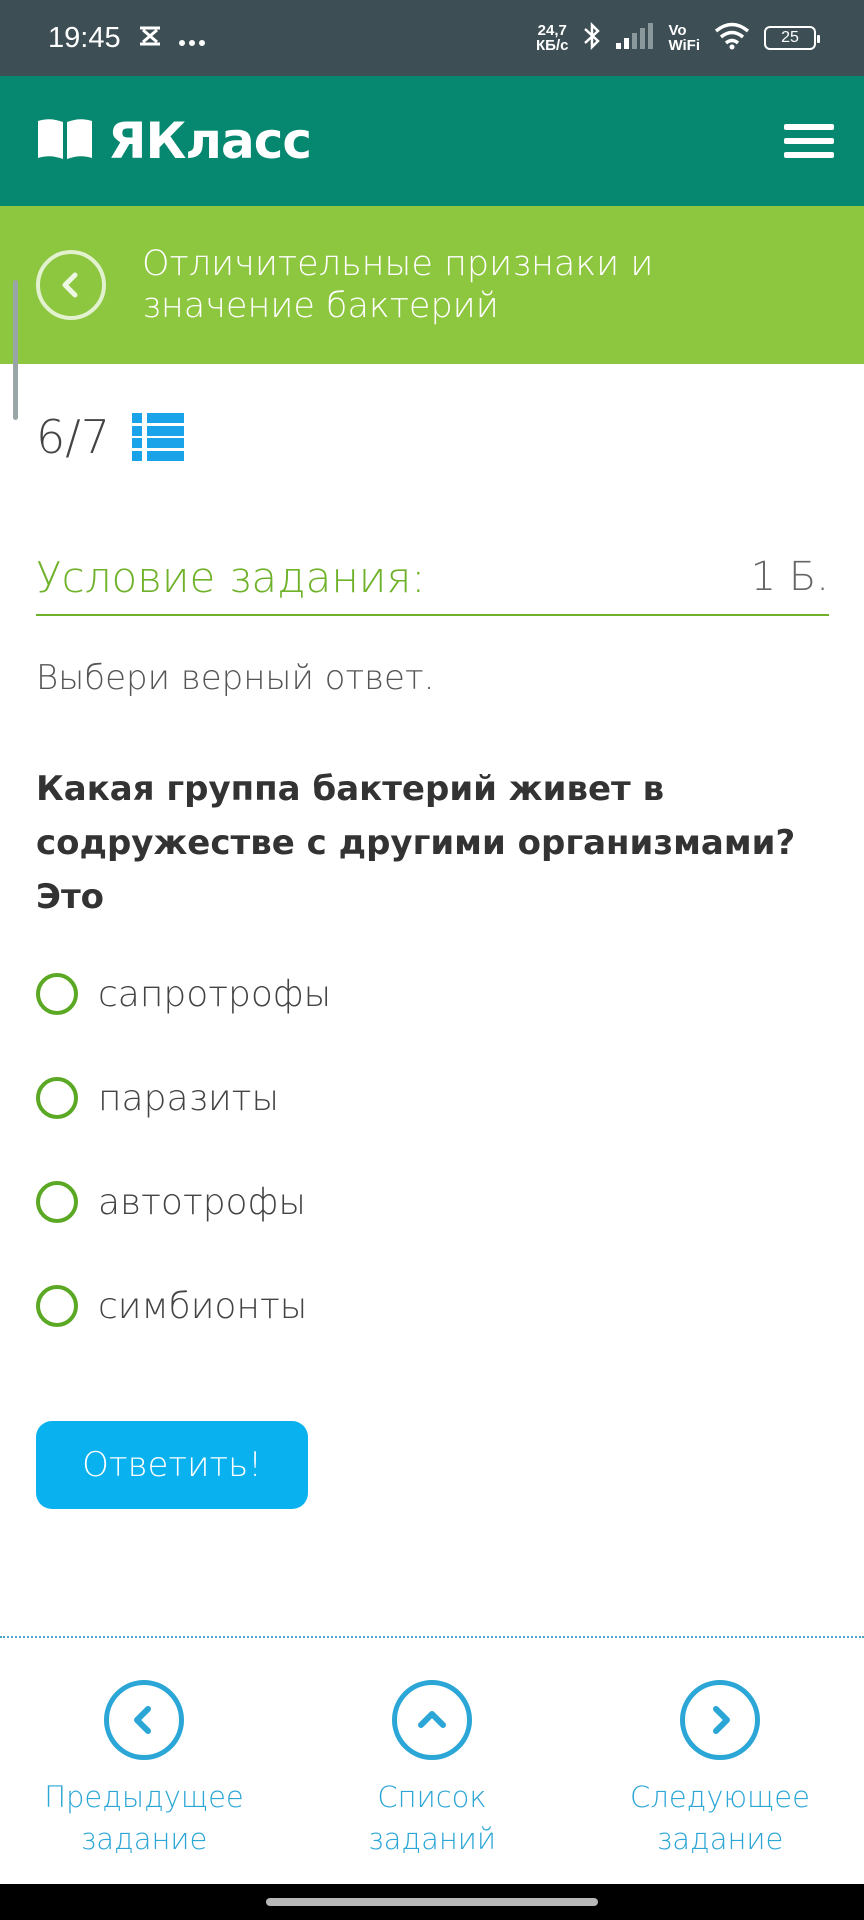 This screenshot has height=1920, width=864. Describe the element at coordinates (210, 141) in the screenshot. I see `logo-text: ЯКласс` at that location.